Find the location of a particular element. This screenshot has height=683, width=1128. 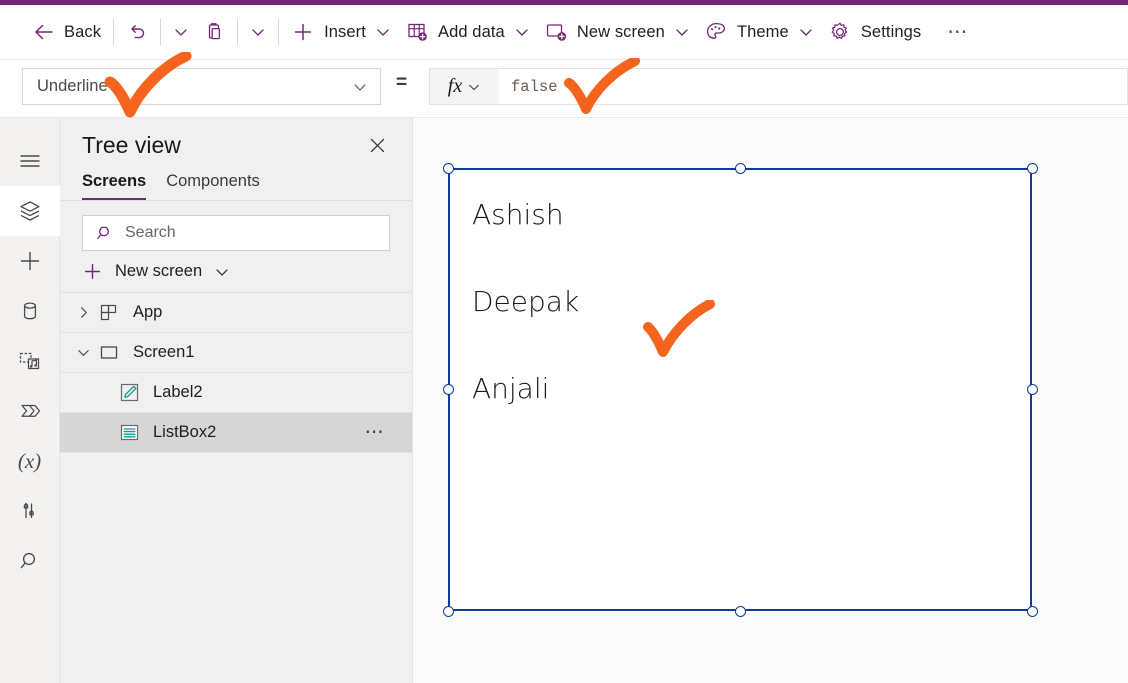

tree-search-wrapper: Search is located at coordinates (236, 226).